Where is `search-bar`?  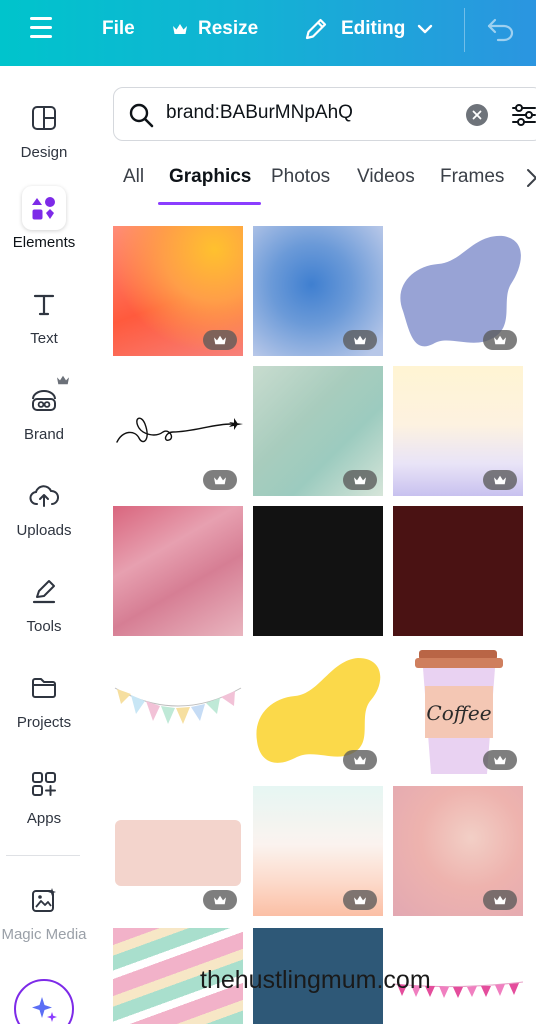 search-bar is located at coordinates (324, 114).